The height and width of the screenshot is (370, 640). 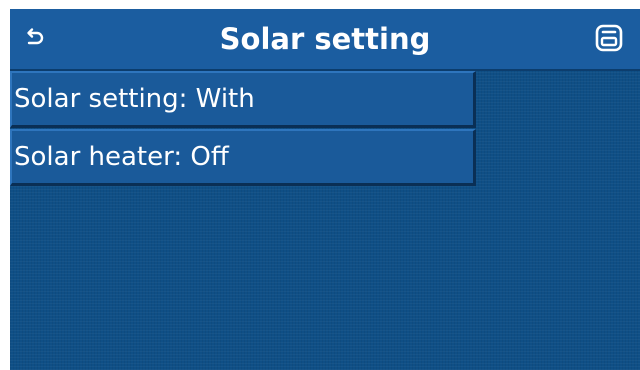 I want to click on solar-heater-item: Solar heater: Off, so click(x=243, y=157).